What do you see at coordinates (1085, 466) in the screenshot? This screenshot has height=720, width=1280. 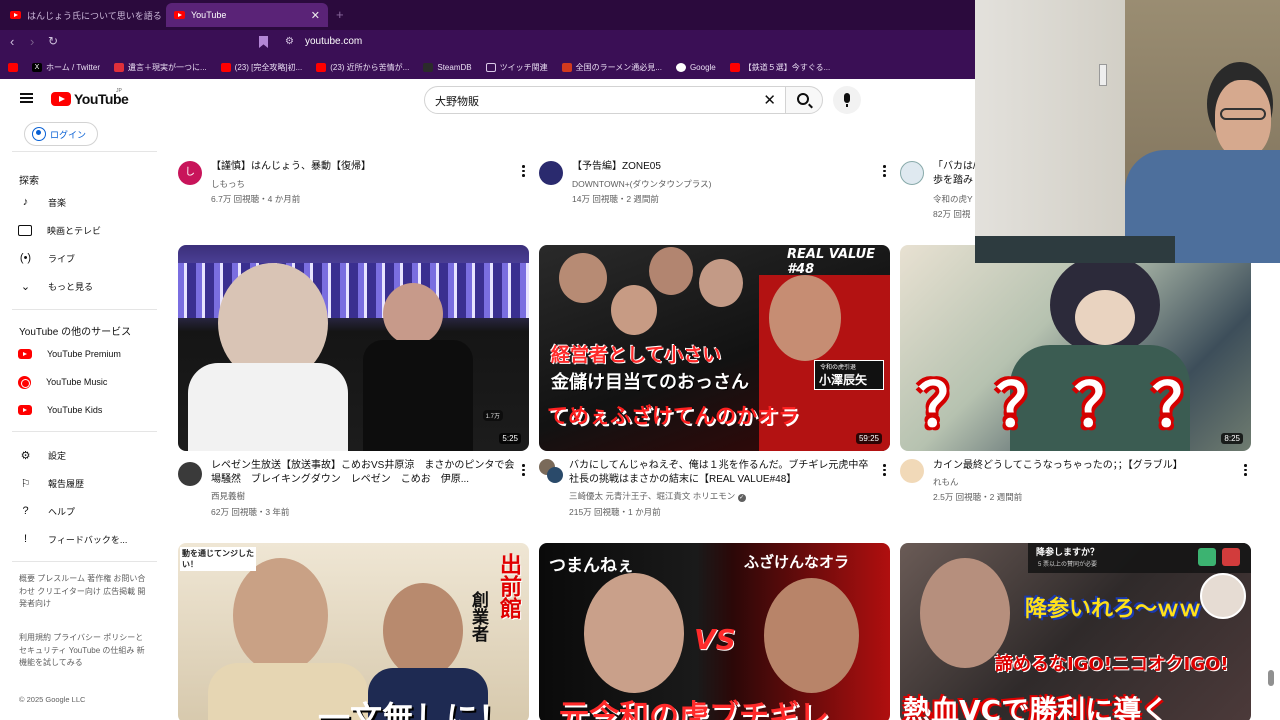 I see `video-title: カイン最終どうしてこうなっちゃったの；；【グラブル】` at bounding box center [1085, 466].